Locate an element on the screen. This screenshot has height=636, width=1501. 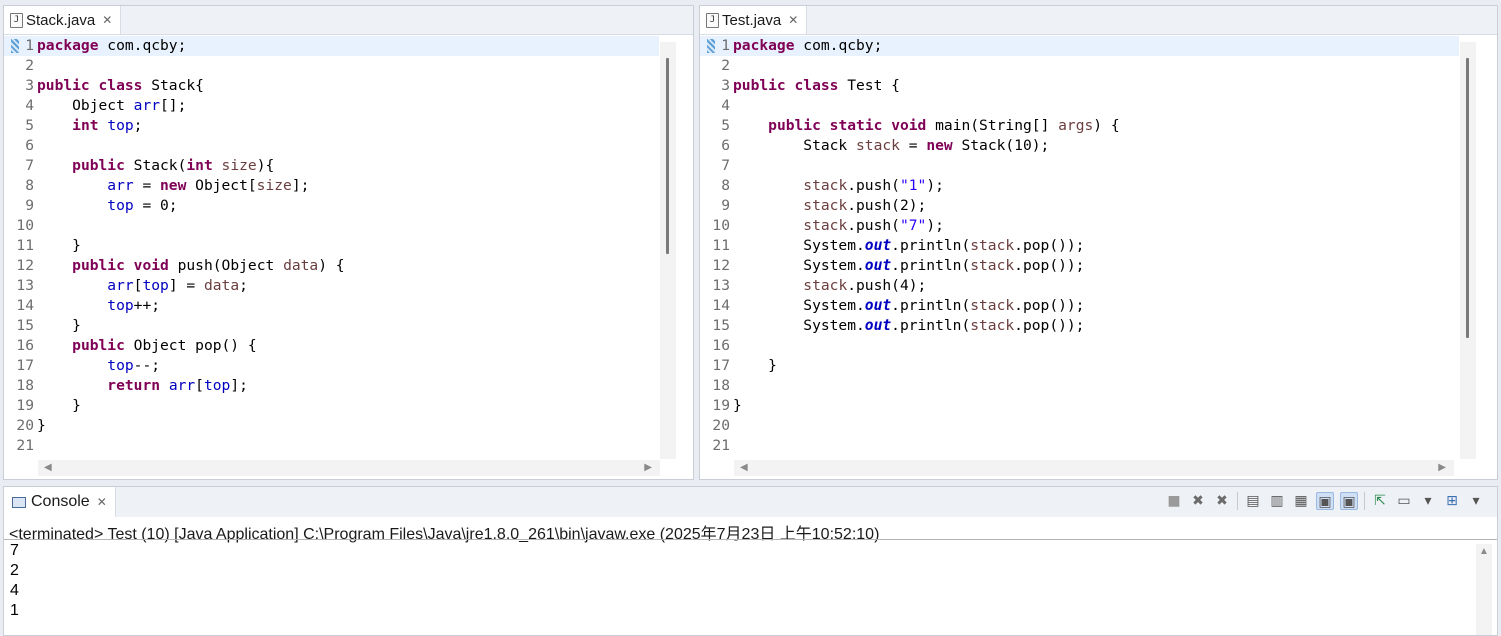
code-line: 19 } is located at coordinates (331, 406).